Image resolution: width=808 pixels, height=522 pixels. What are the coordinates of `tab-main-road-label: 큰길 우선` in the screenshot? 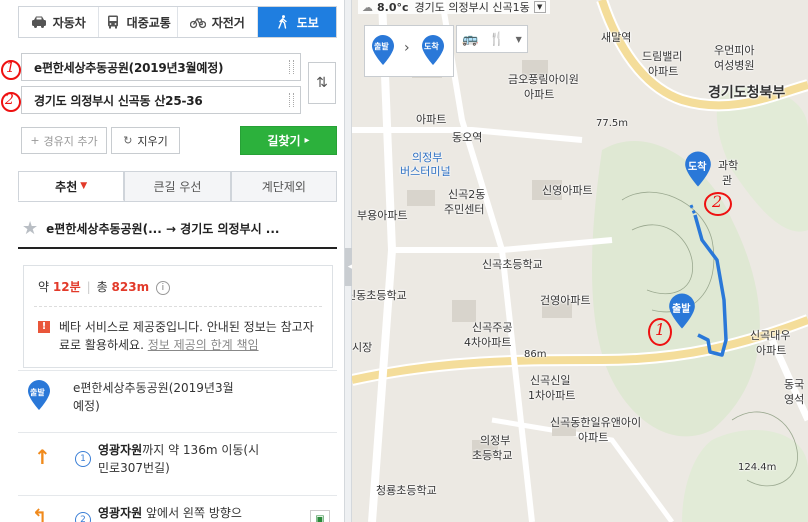 It's located at (177, 187).